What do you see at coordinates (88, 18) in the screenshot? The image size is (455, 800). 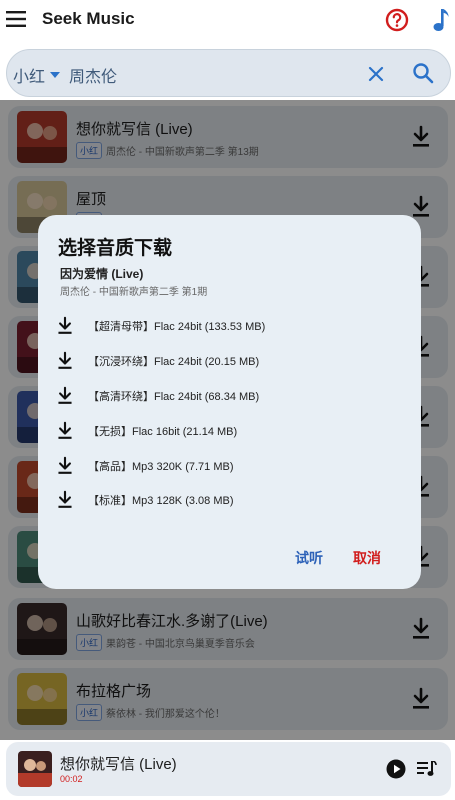 I see `app-title: Seek Music` at bounding box center [88, 18].